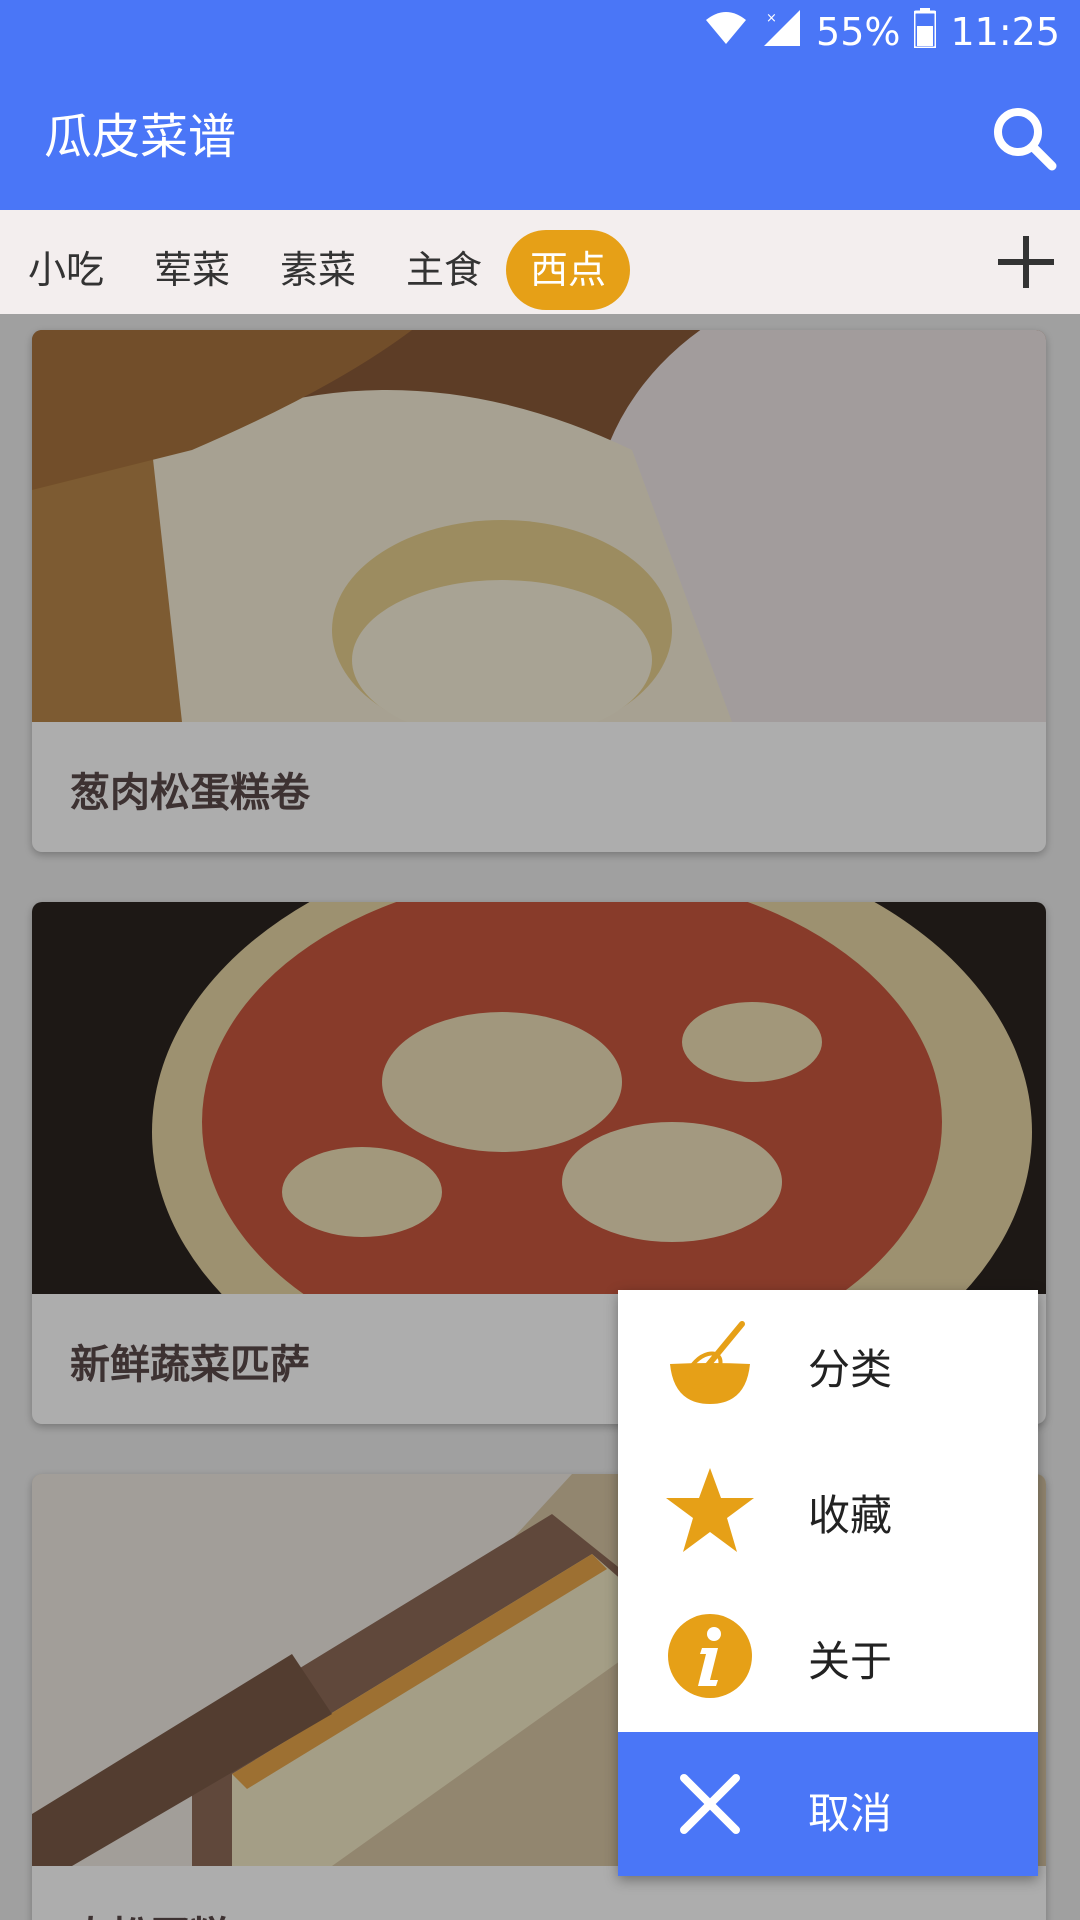 Image resolution: width=1080 pixels, height=1920 pixels. What do you see at coordinates (710, 1362) in the screenshot?
I see `whisk-bowl-icon` at bounding box center [710, 1362].